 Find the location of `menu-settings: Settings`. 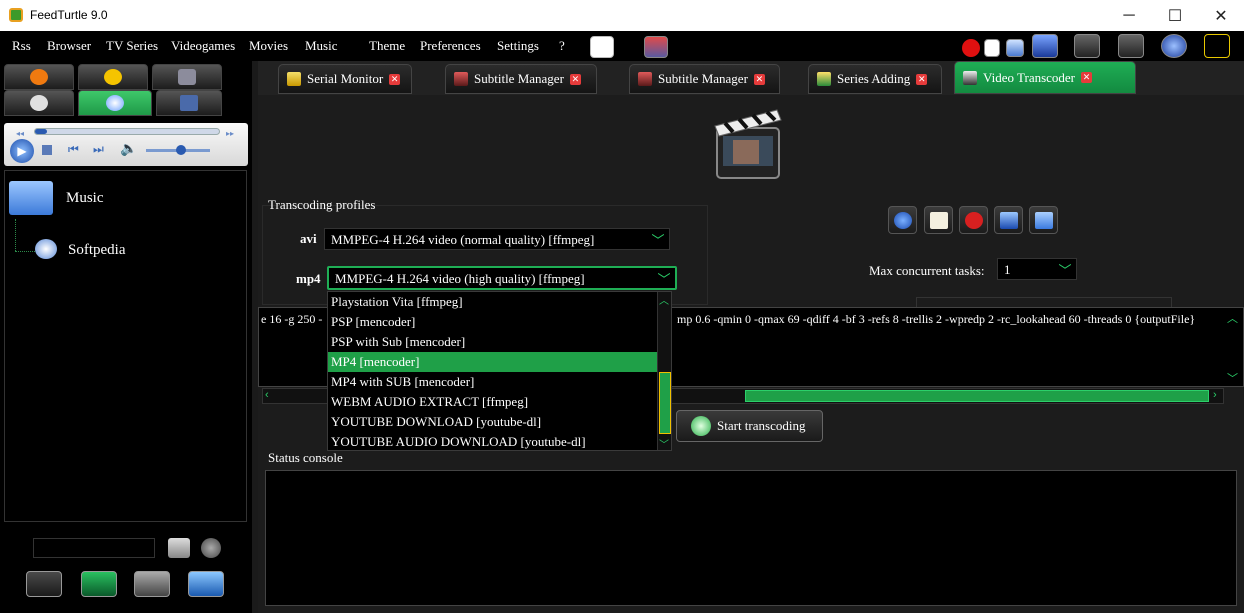

menu-settings: Settings is located at coordinates (518, 46).